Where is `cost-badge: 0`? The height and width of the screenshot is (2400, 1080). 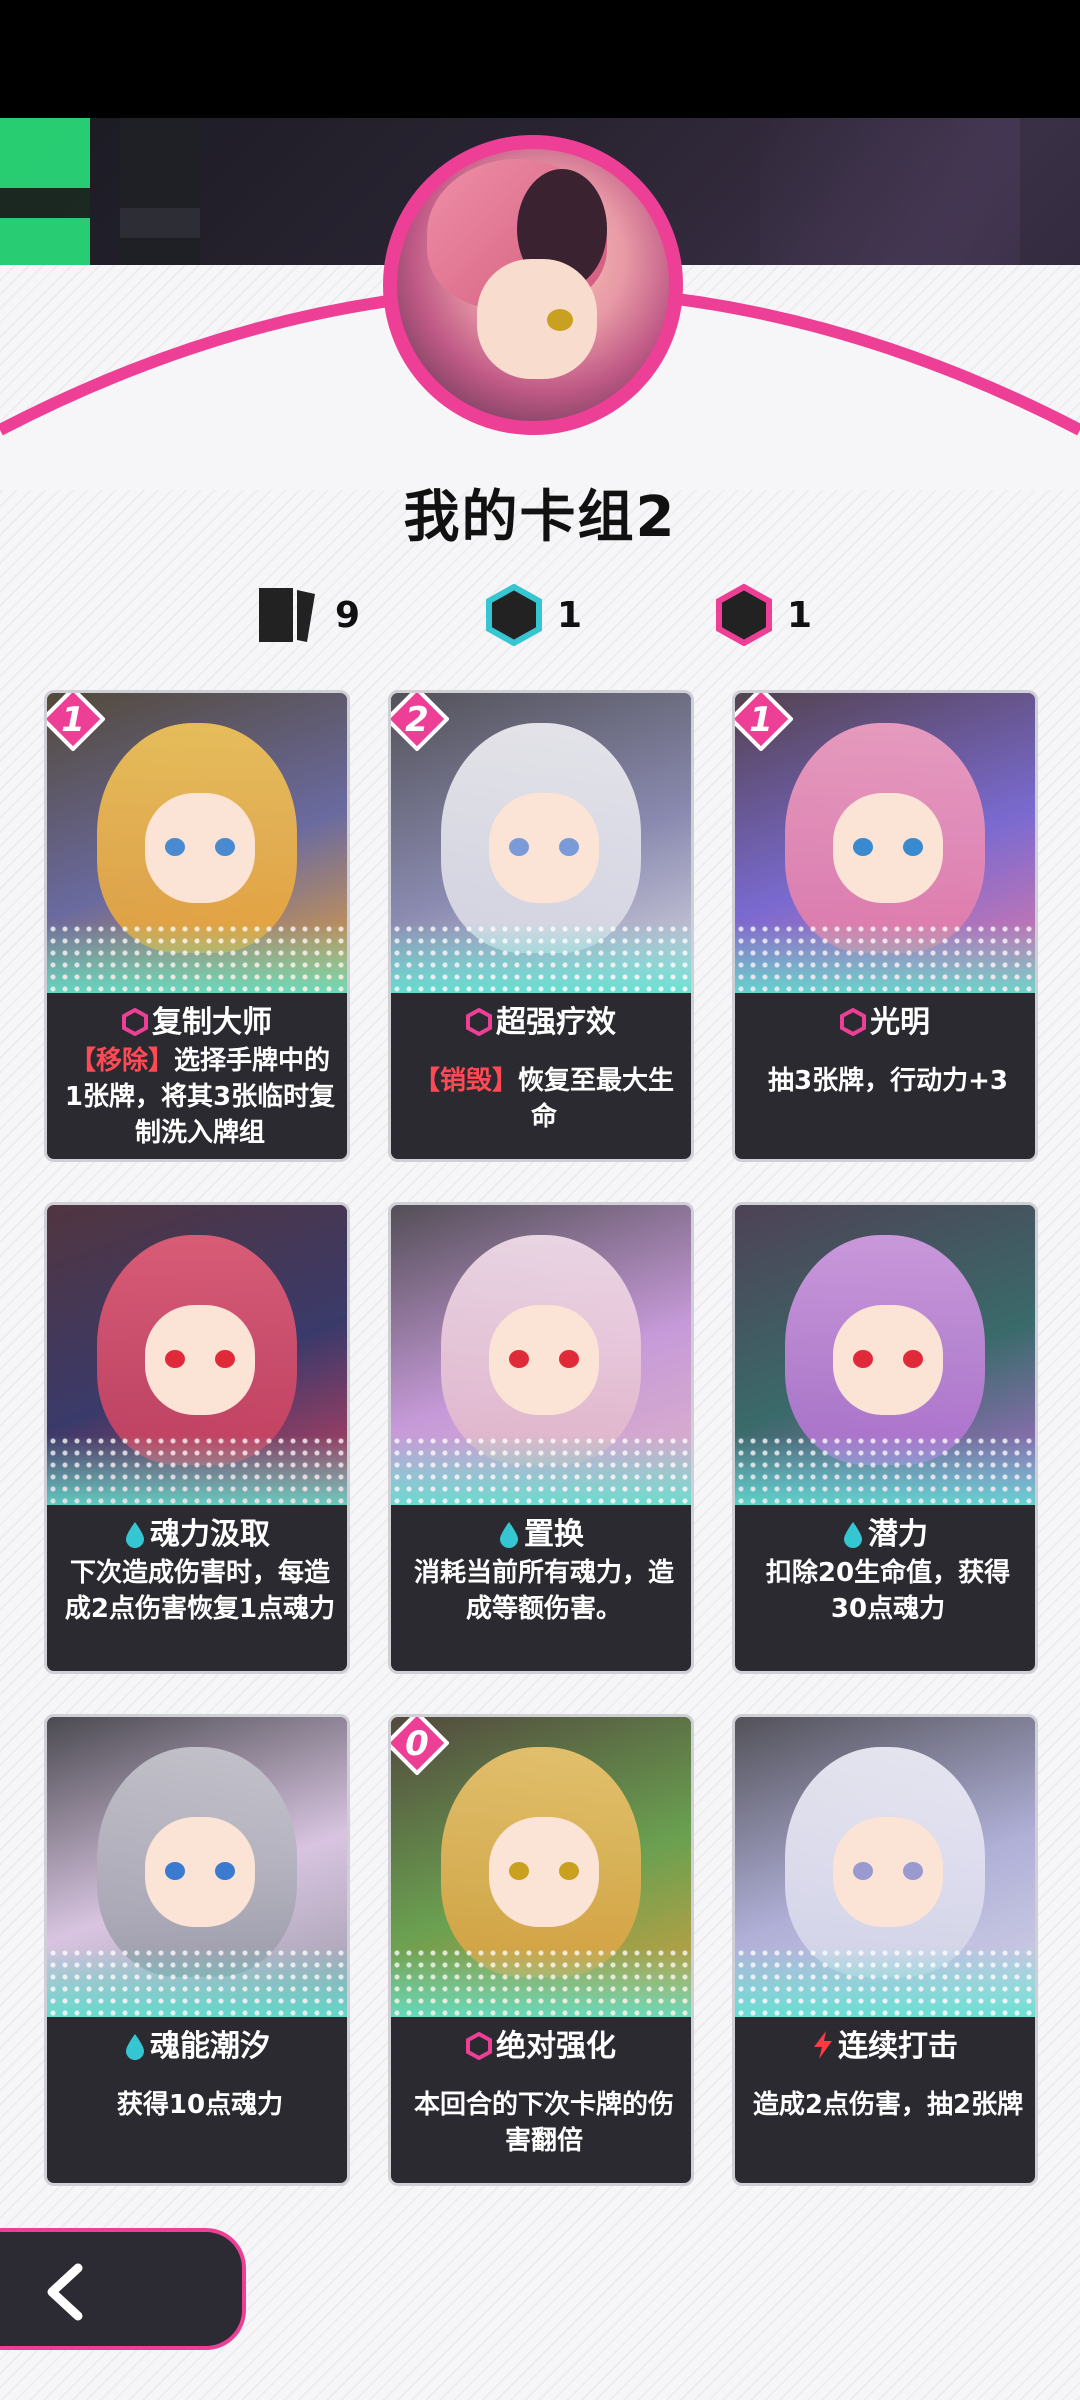 cost-badge: 0 is located at coordinates (420, 1746).